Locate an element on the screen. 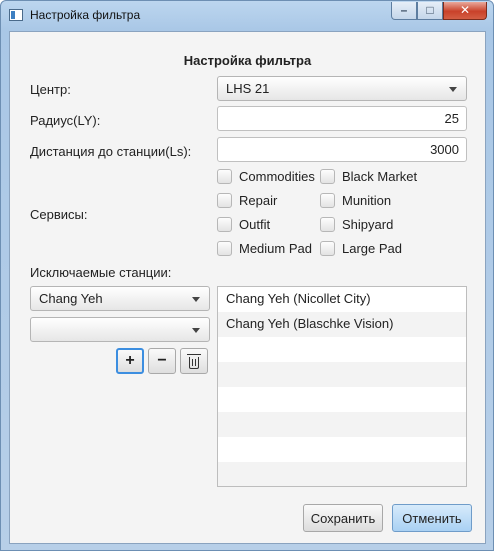 This screenshot has height=551, width=494. add-station-button: + is located at coordinates (130, 361).